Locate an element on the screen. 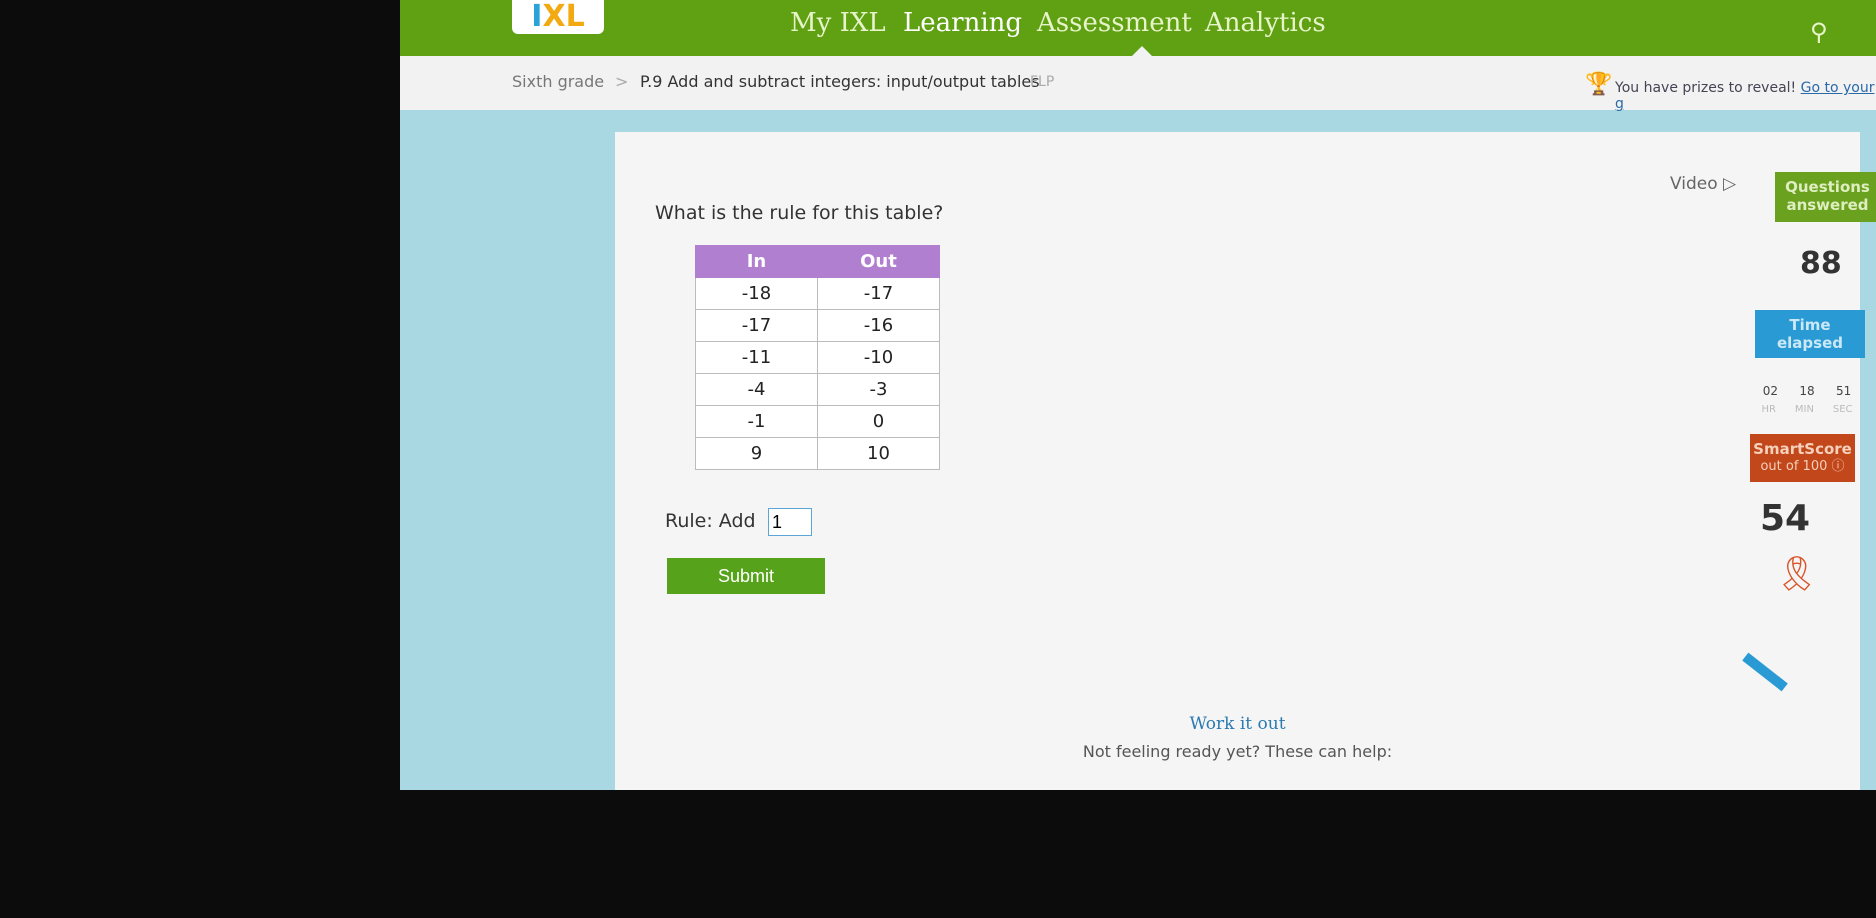 Image resolution: width=1876 pixels, height=918 pixels. prize-notice: You have prizes to reveal! Go to your g is located at coordinates (1745, 96).